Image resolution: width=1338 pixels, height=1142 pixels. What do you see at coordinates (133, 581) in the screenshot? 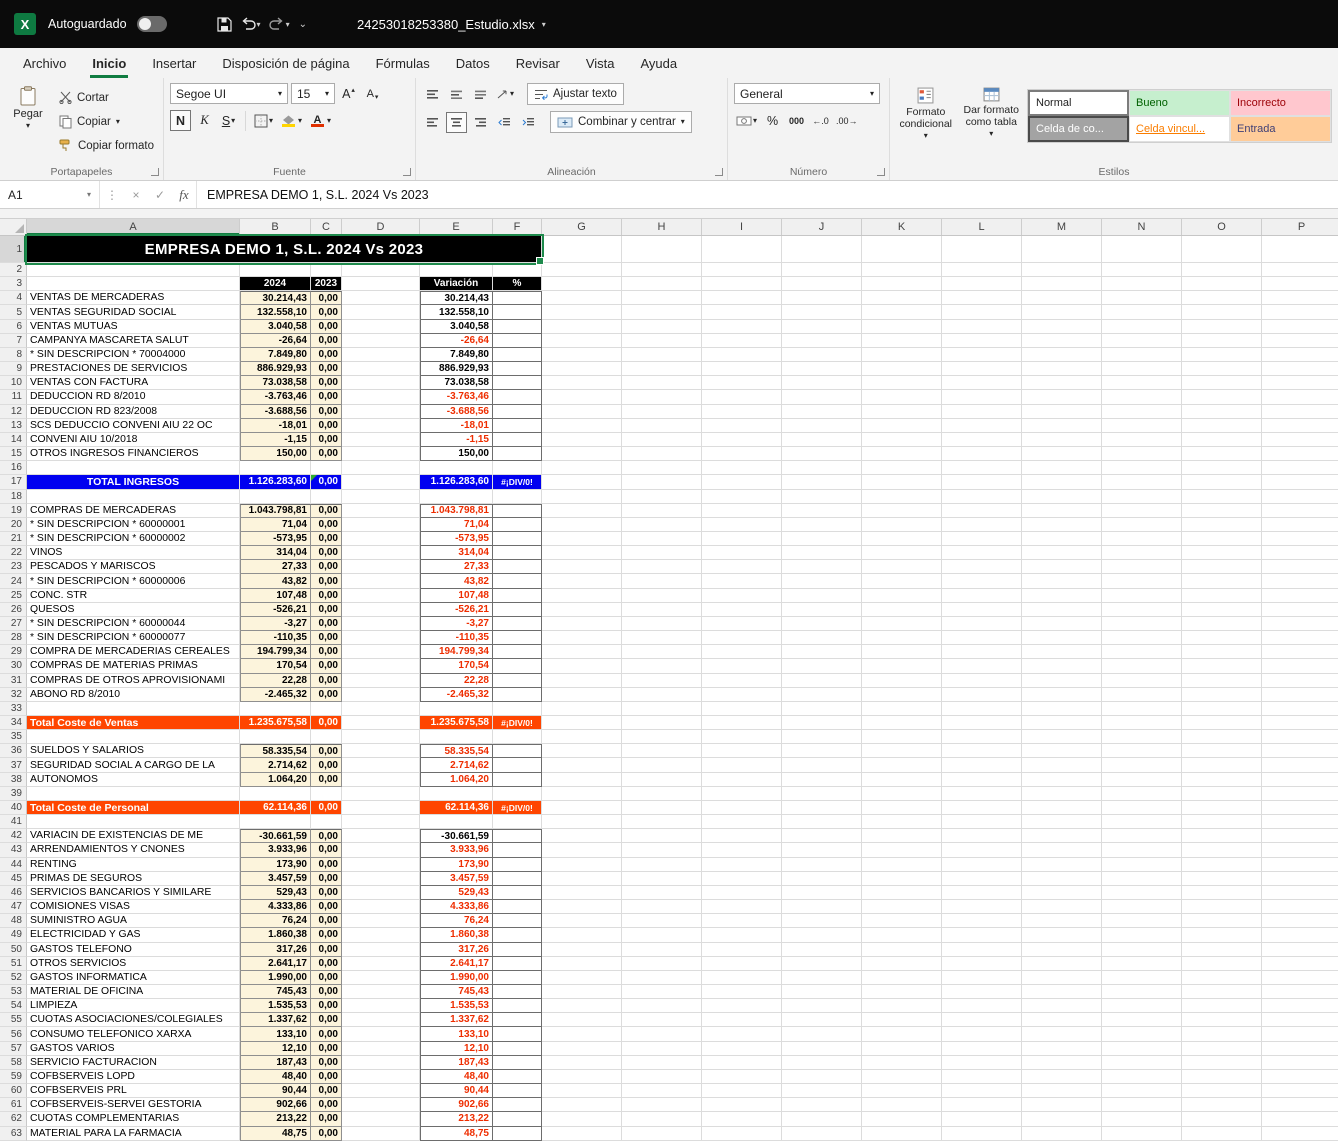
I see `cell-label: * SIN DESCRIPCION * 60000006` at bounding box center [133, 581].